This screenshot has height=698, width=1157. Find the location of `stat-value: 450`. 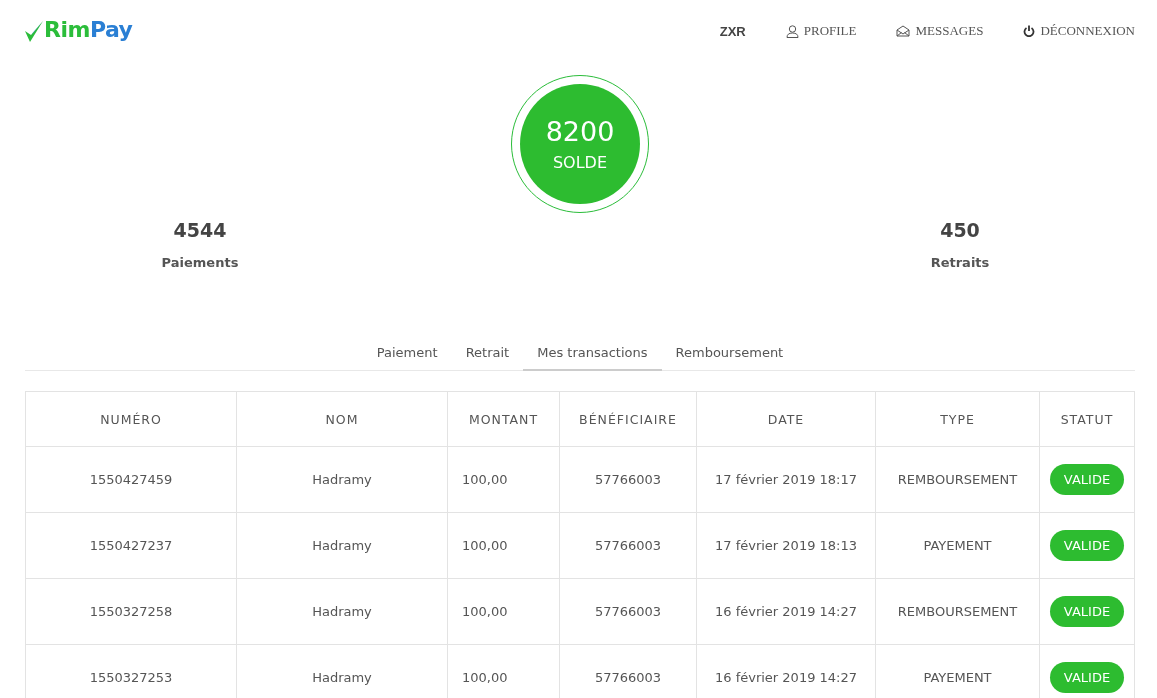

stat-value: 450 is located at coordinates (960, 230).